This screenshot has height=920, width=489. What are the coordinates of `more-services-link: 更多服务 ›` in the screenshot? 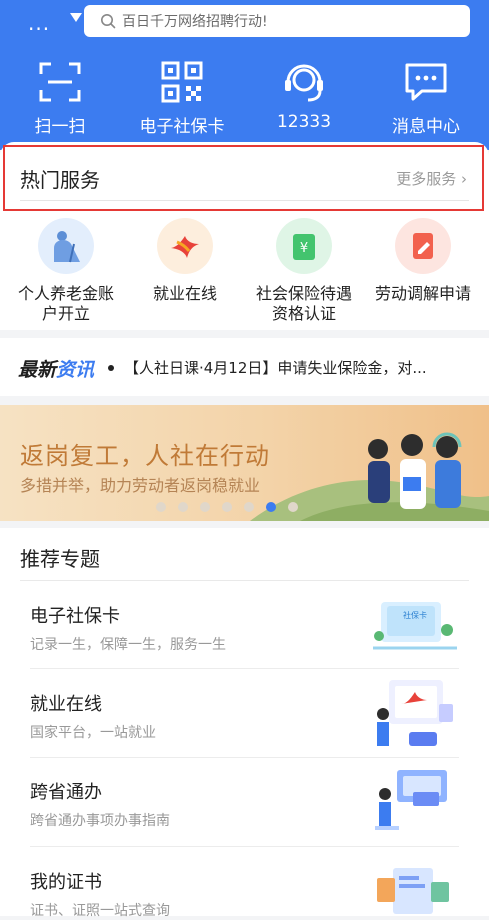 It's located at (431, 178).